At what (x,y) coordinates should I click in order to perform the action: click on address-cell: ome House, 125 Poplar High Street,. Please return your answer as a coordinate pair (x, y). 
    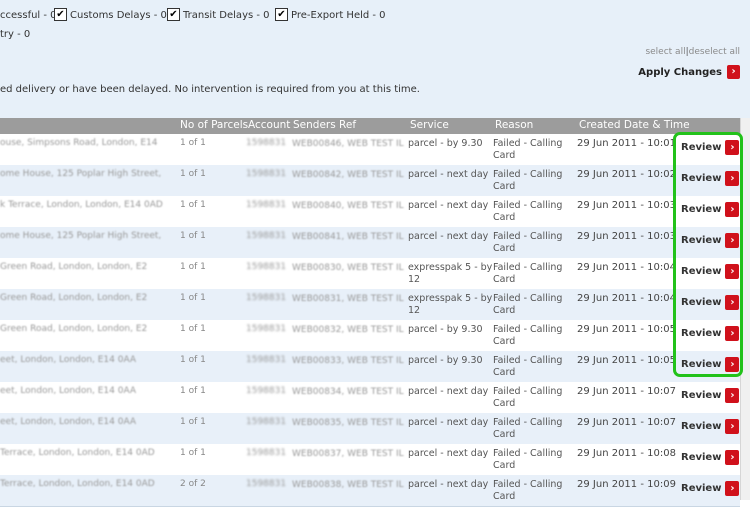
    Looking at the image, I should click on (81, 236).